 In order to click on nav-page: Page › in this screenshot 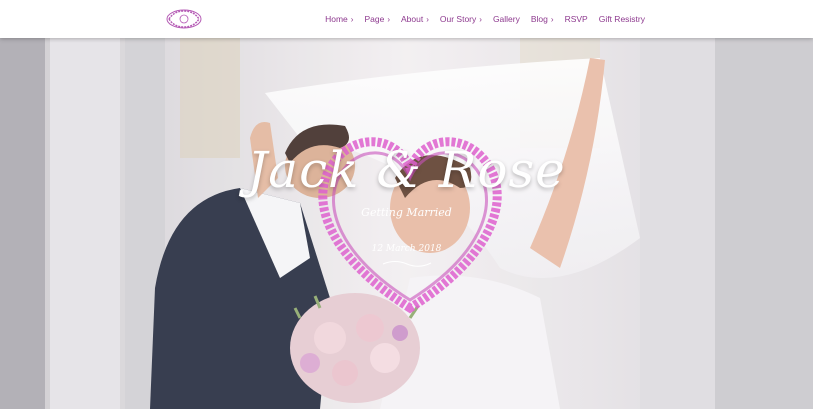, I will do `click(377, 19)`.